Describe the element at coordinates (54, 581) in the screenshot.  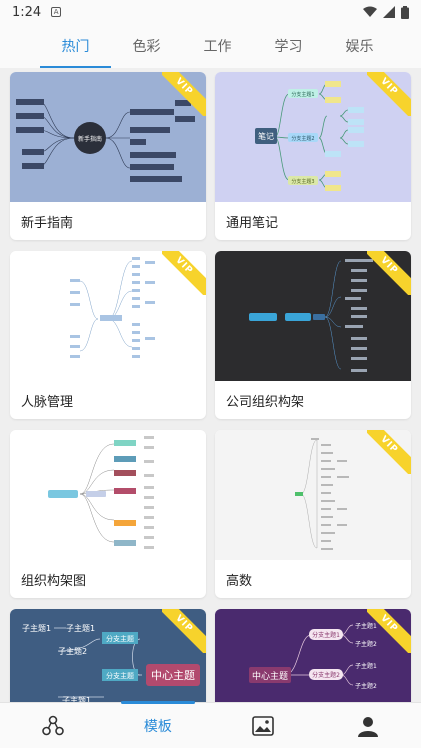
I see `template-title: 组织构架图` at that location.